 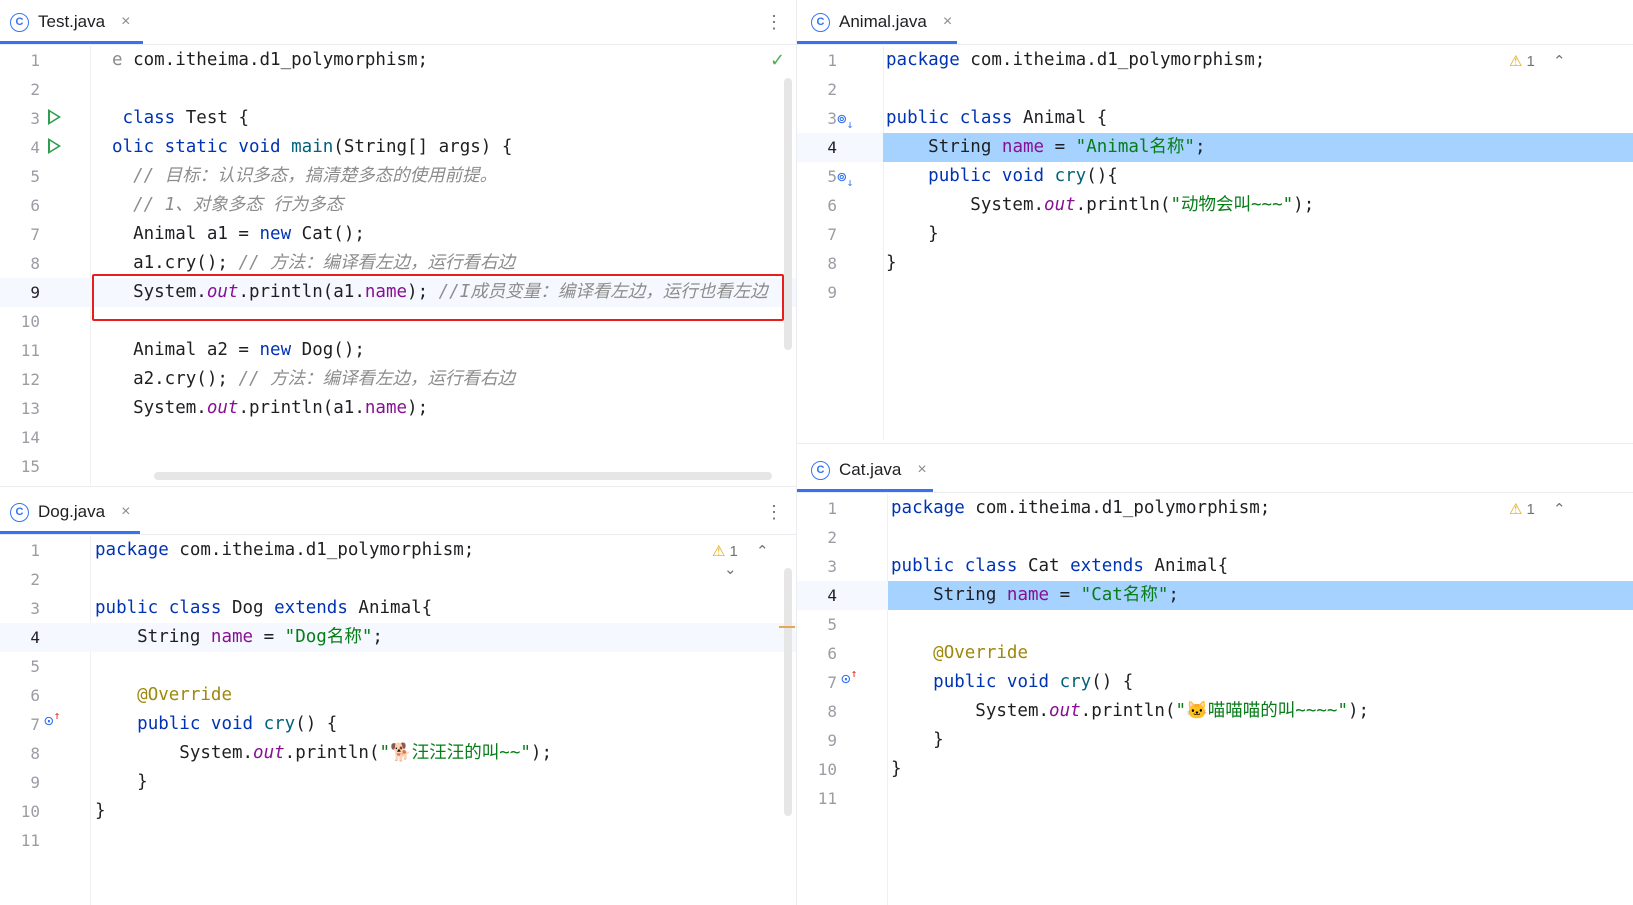 I want to click on code-text: public class Cat extends Animal{, so click(x=1059, y=566).